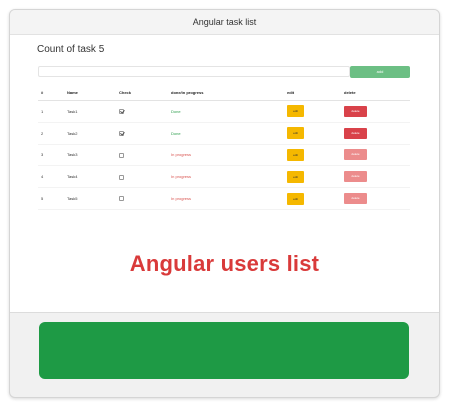 This screenshot has height=407, width=451. What do you see at coordinates (375, 92) in the screenshot?
I see `col-header-delete: delete` at bounding box center [375, 92].